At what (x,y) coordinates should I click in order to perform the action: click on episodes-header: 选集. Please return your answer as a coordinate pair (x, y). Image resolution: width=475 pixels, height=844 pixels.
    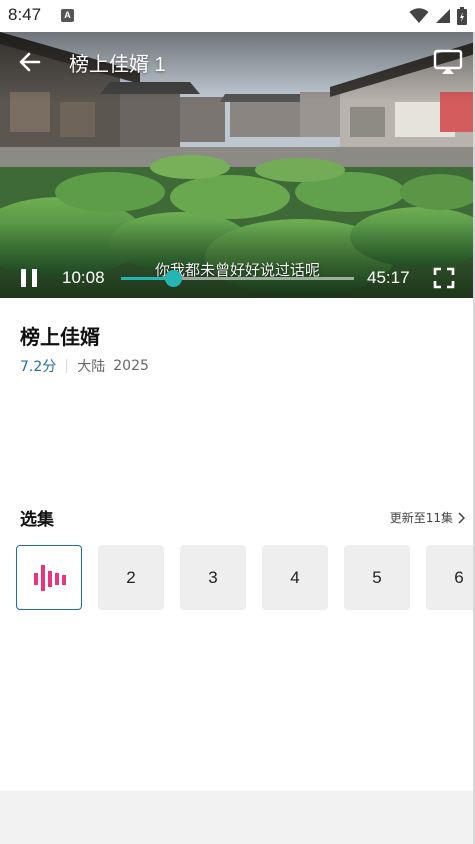
    Looking at the image, I should click on (37, 520).